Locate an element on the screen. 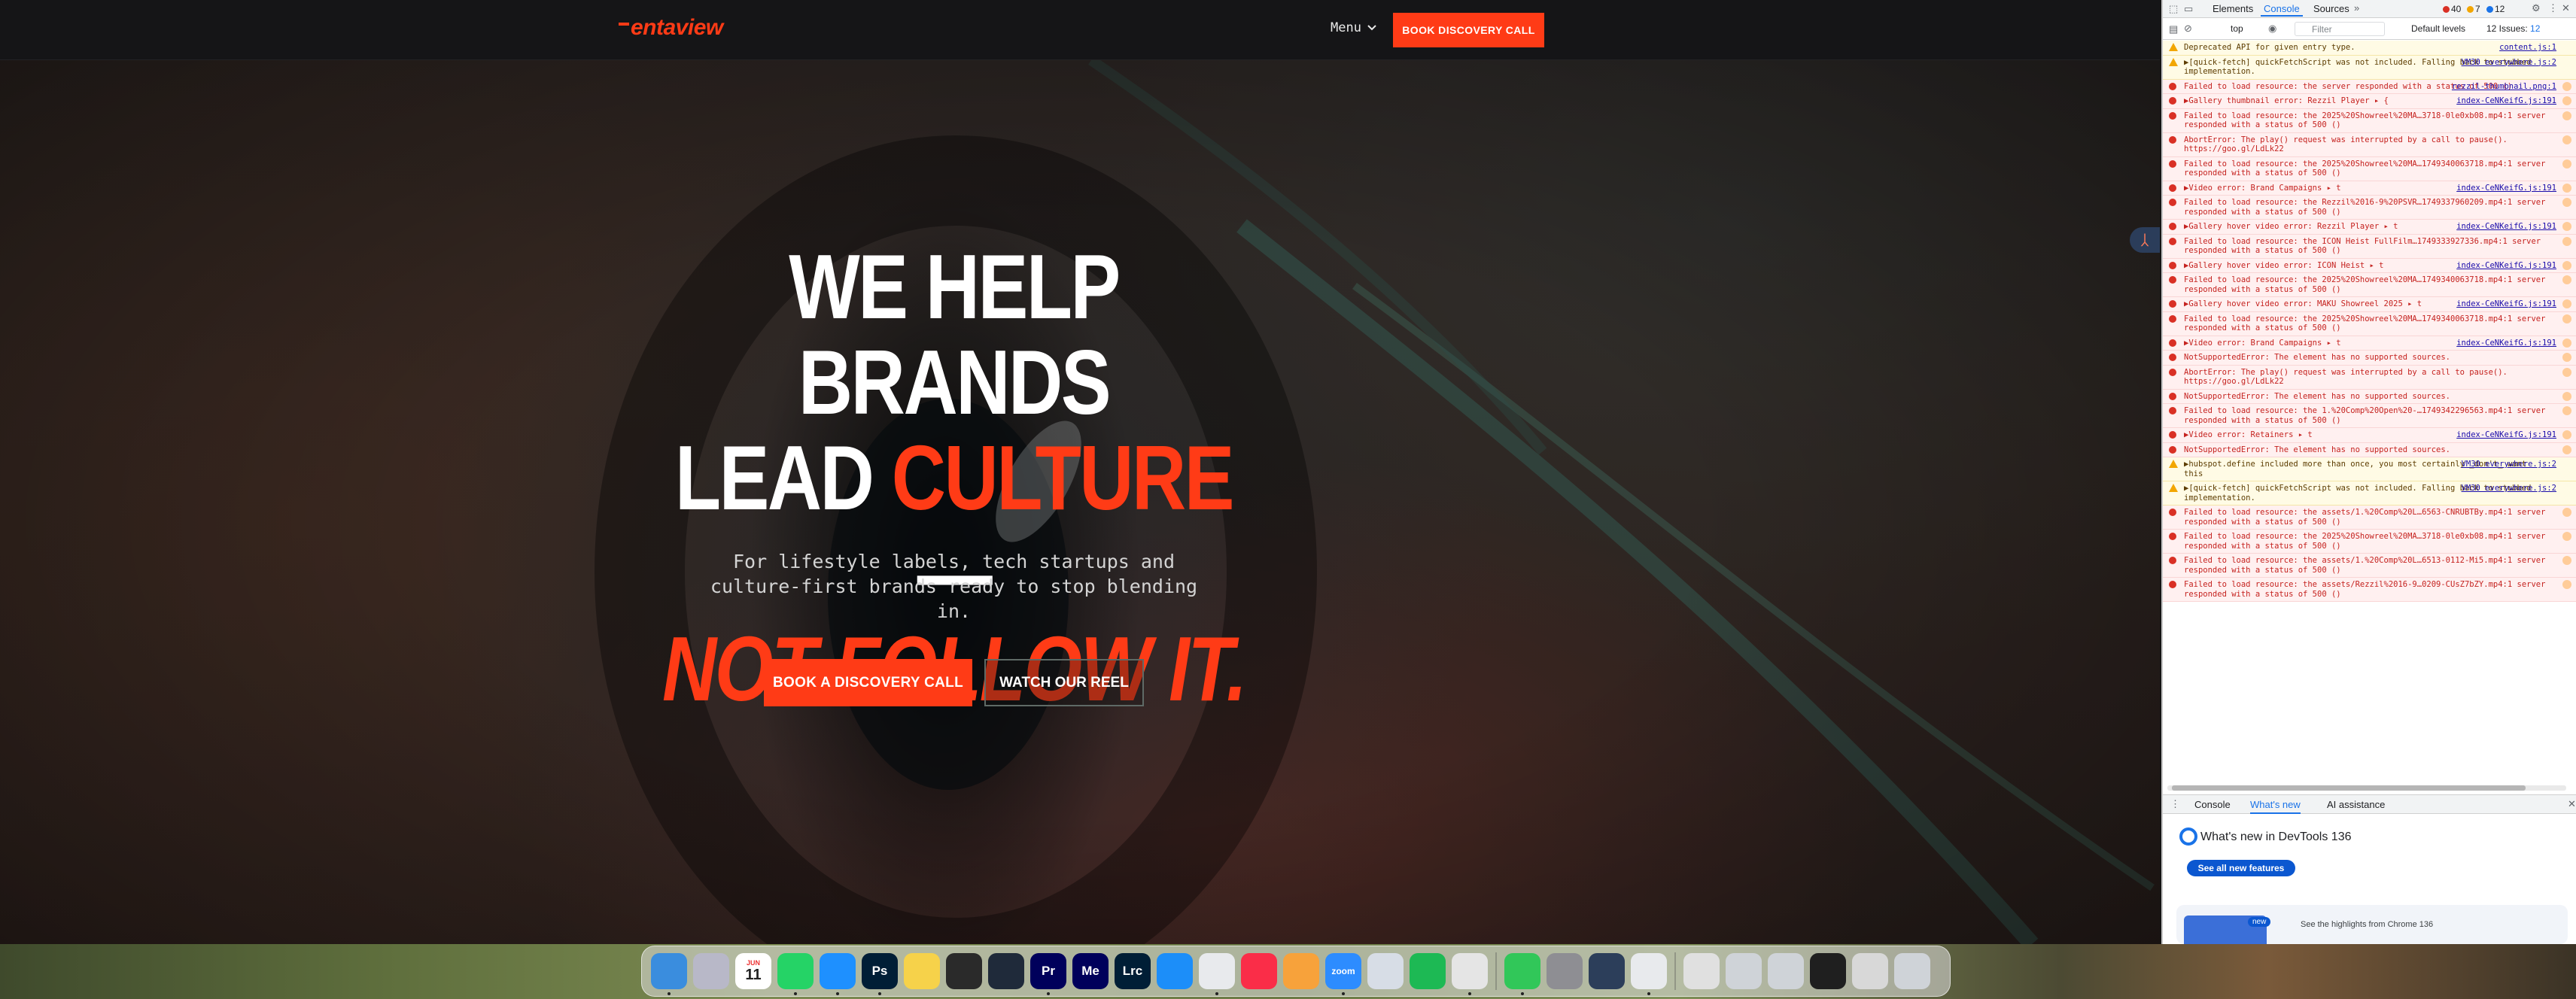  dock-app-store-icon is located at coordinates (1175, 971).